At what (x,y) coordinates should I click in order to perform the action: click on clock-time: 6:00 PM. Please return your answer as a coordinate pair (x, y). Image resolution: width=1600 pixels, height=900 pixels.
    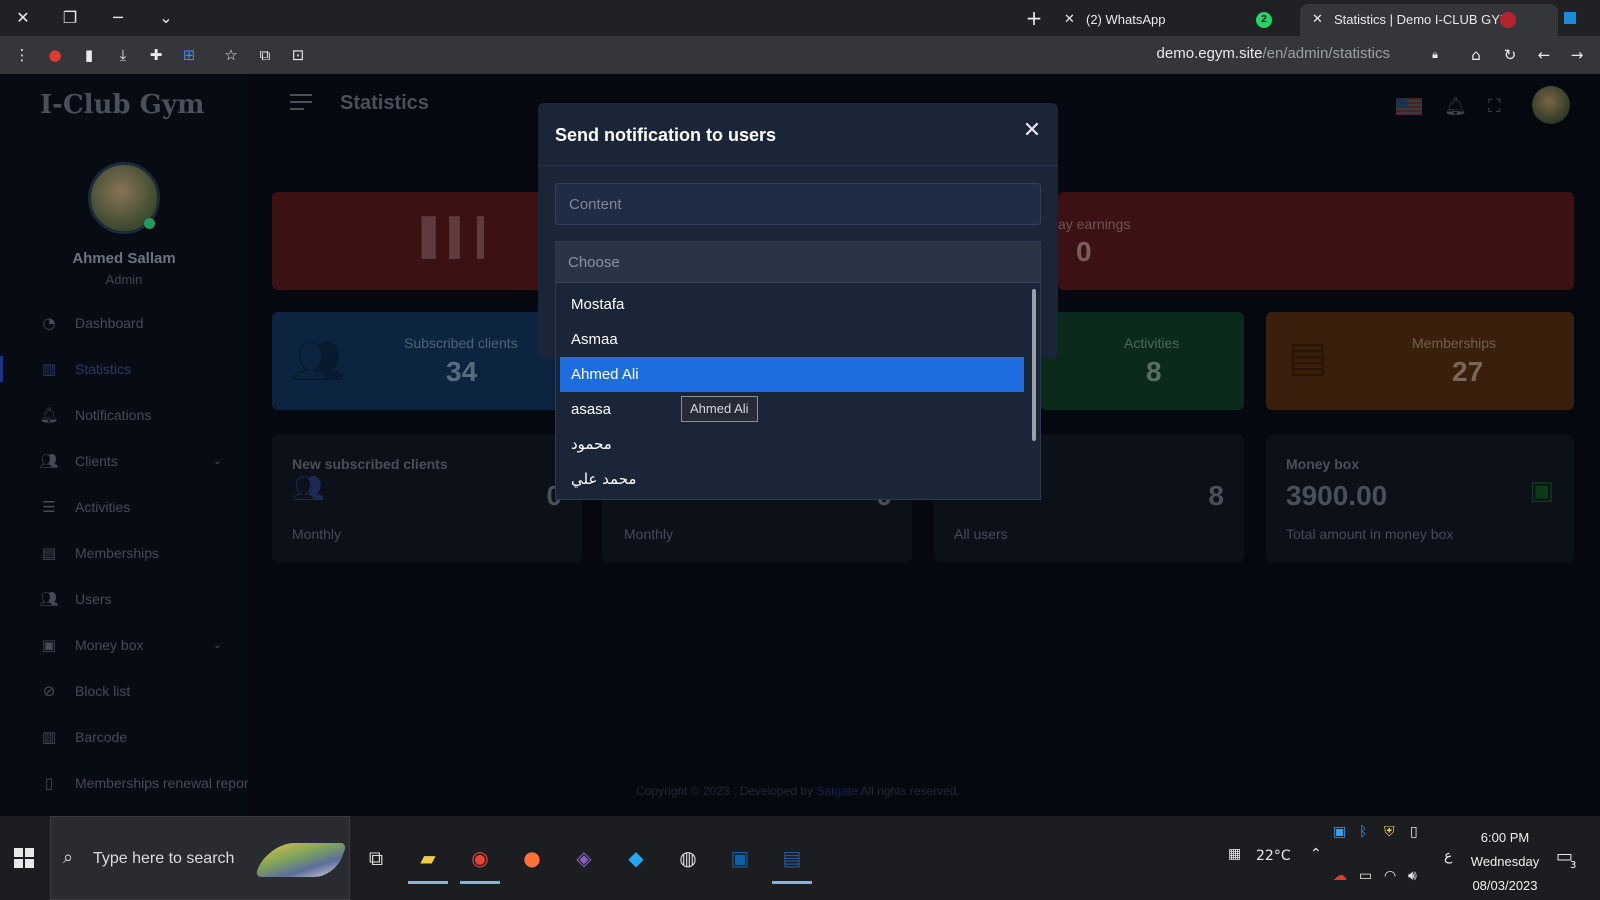
    Looking at the image, I should click on (1505, 837).